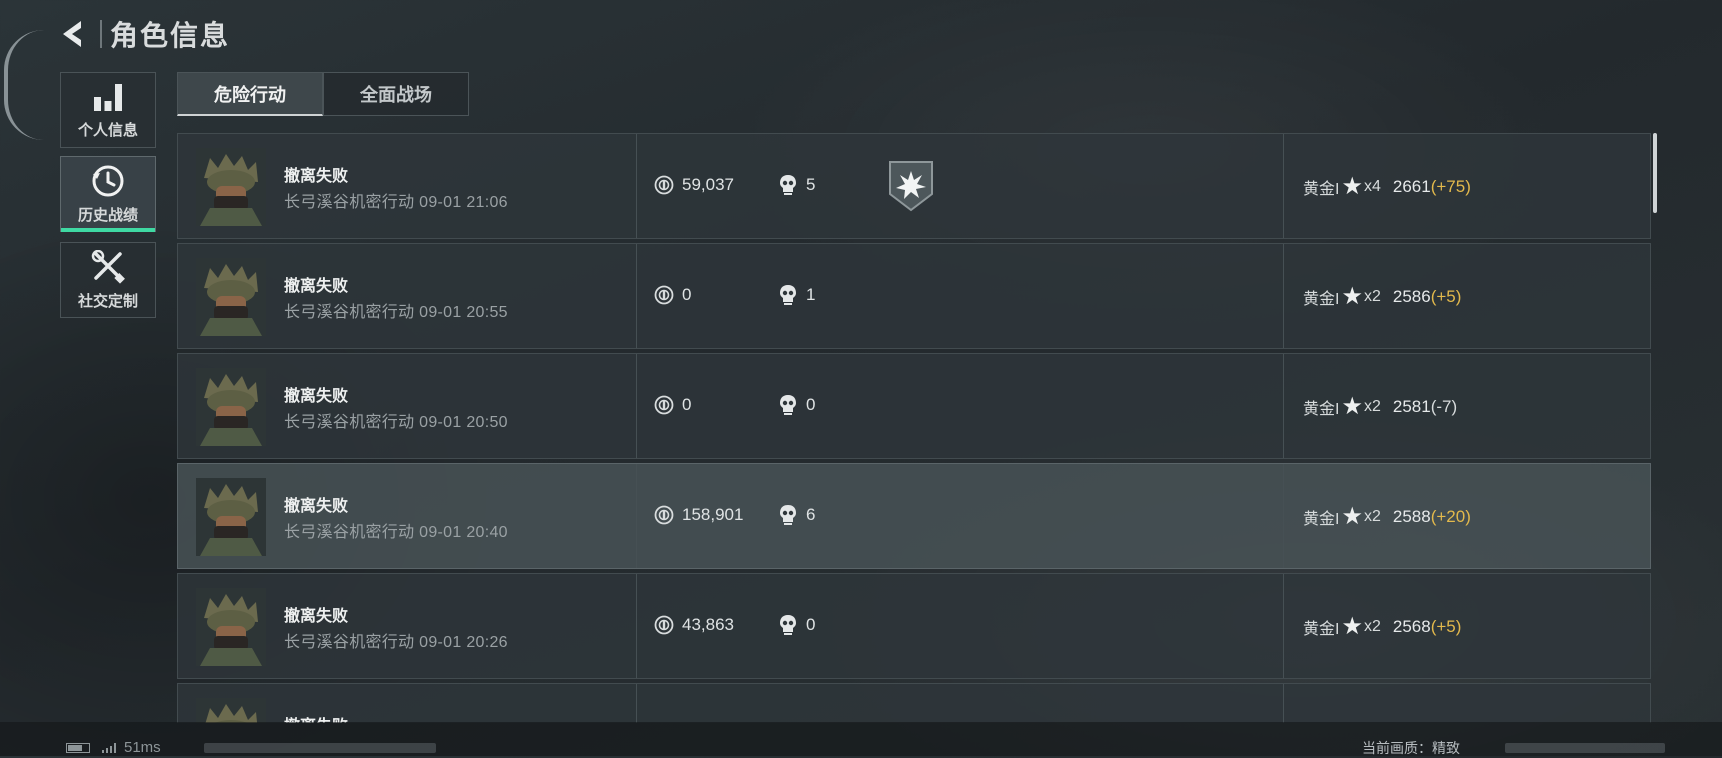 This screenshot has height=758, width=1722. I want to click on header-divider, so click(101, 34).